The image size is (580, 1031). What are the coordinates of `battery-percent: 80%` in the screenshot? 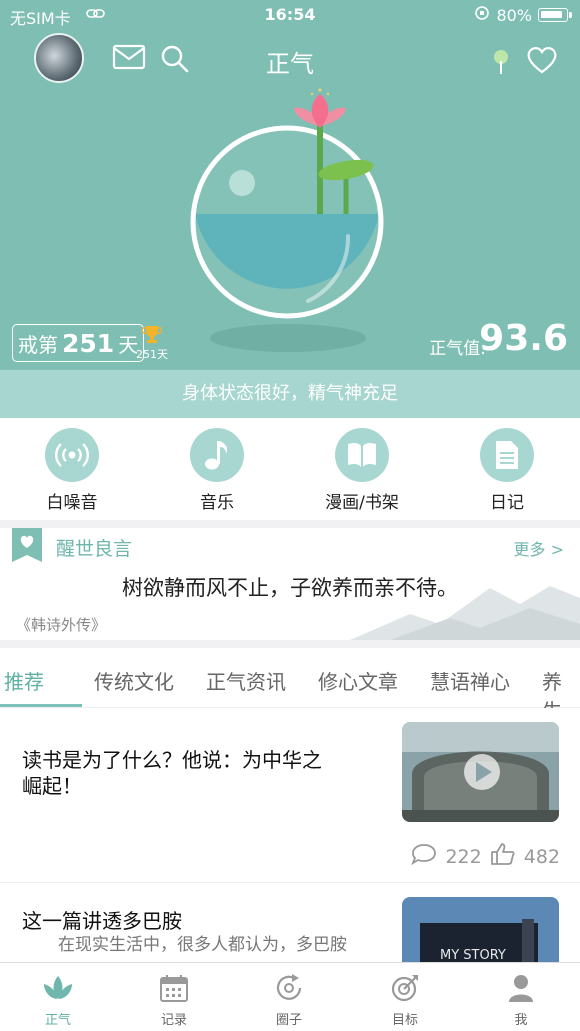 It's located at (514, 15).